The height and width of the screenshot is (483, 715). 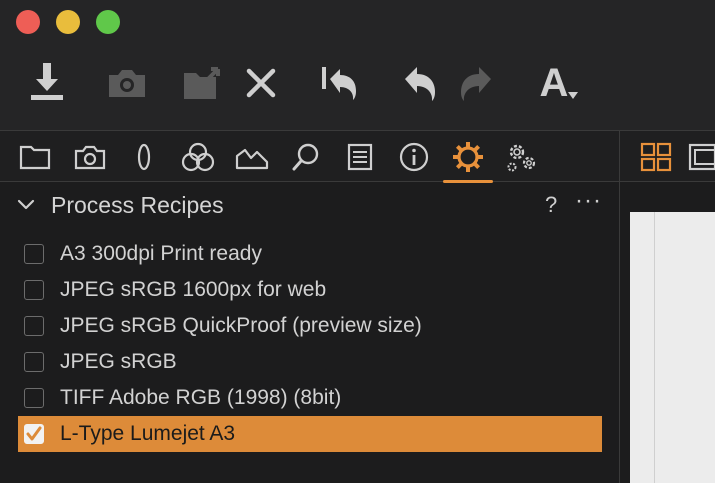 What do you see at coordinates (148, 433) in the screenshot?
I see `recipe-label: L-Type Lumejet A3` at bounding box center [148, 433].